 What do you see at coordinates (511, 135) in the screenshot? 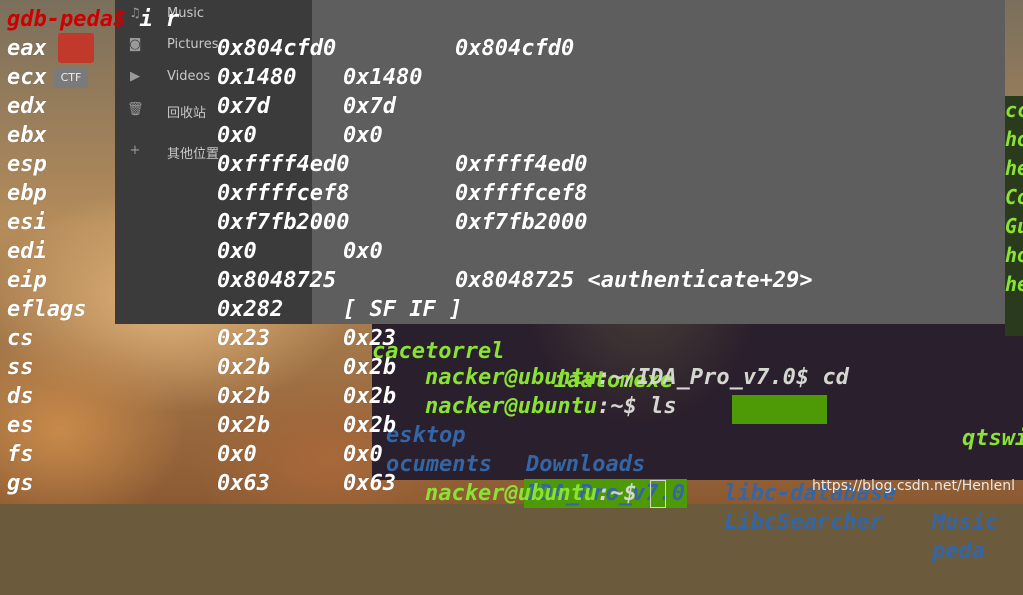
I see `register-row: ebx 0x0 0x0` at bounding box center [511, 135].